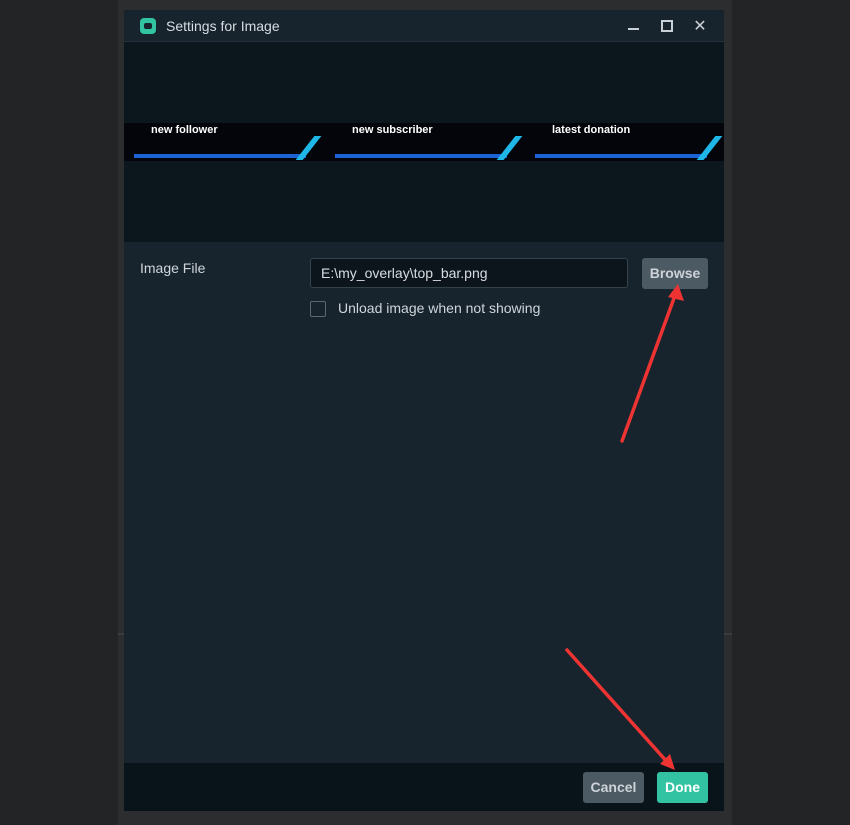 Image resolution: width=850 pixels, height=825 pixels. What do you see at coordinates (633, 29) in the screenshot?
I see `minimize-icon` at bounding box center [633, 29].